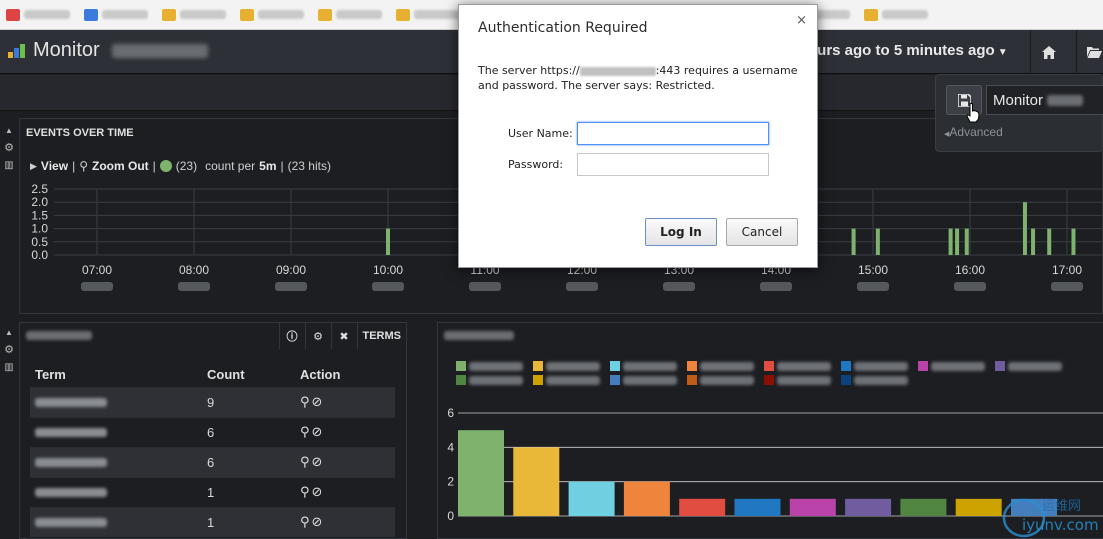  Describe the element at coordinates (673, 164) in the screenshot. I see `password-field` at that location.